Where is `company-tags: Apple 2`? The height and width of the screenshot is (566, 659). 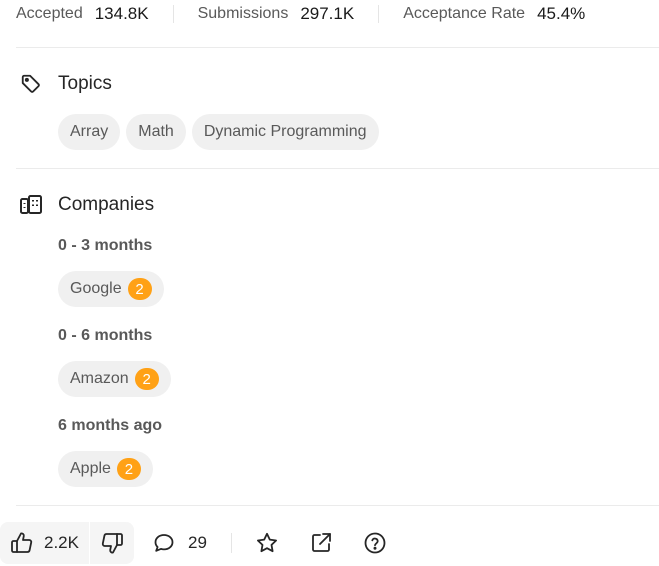 company-tags: Apple 2 is located at coordinates (105, 469).